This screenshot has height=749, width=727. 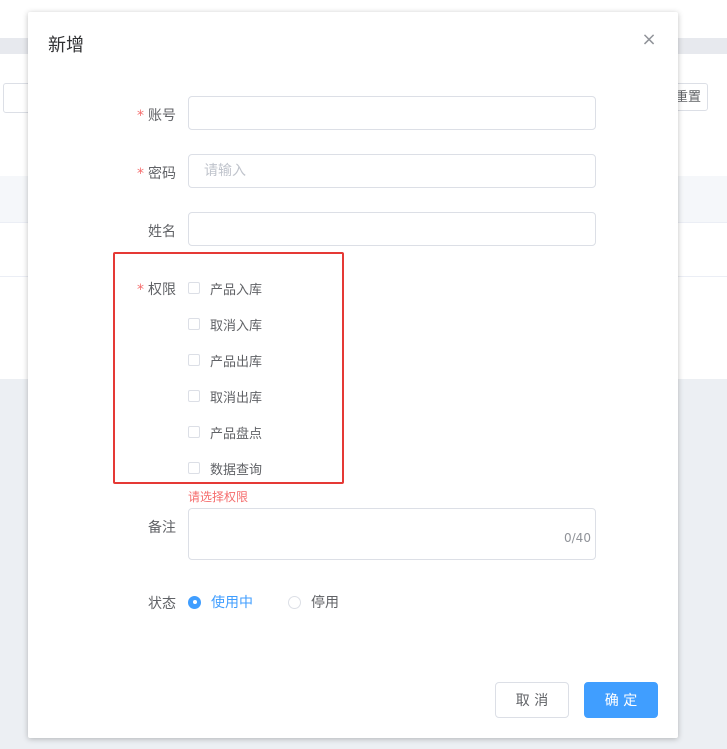 I want to click on permission-option-label: 产品出库, so click(x=236, y=362).